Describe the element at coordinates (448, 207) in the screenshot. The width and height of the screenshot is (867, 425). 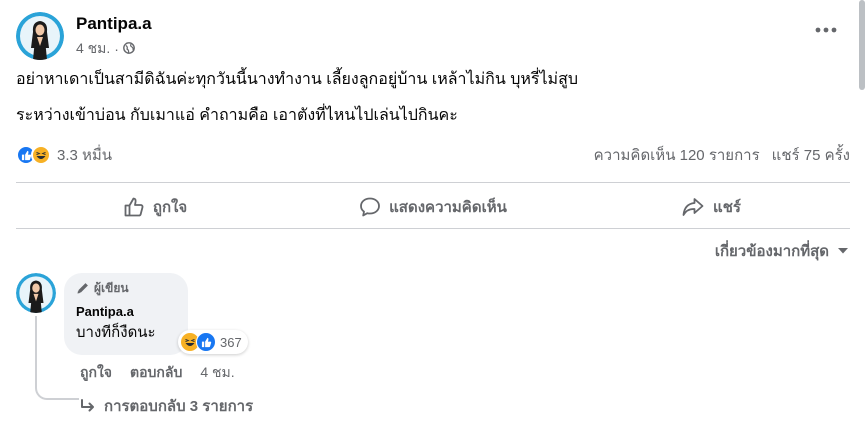
I see `comment-button-label: แสดงความคิดเห็น` at that location.